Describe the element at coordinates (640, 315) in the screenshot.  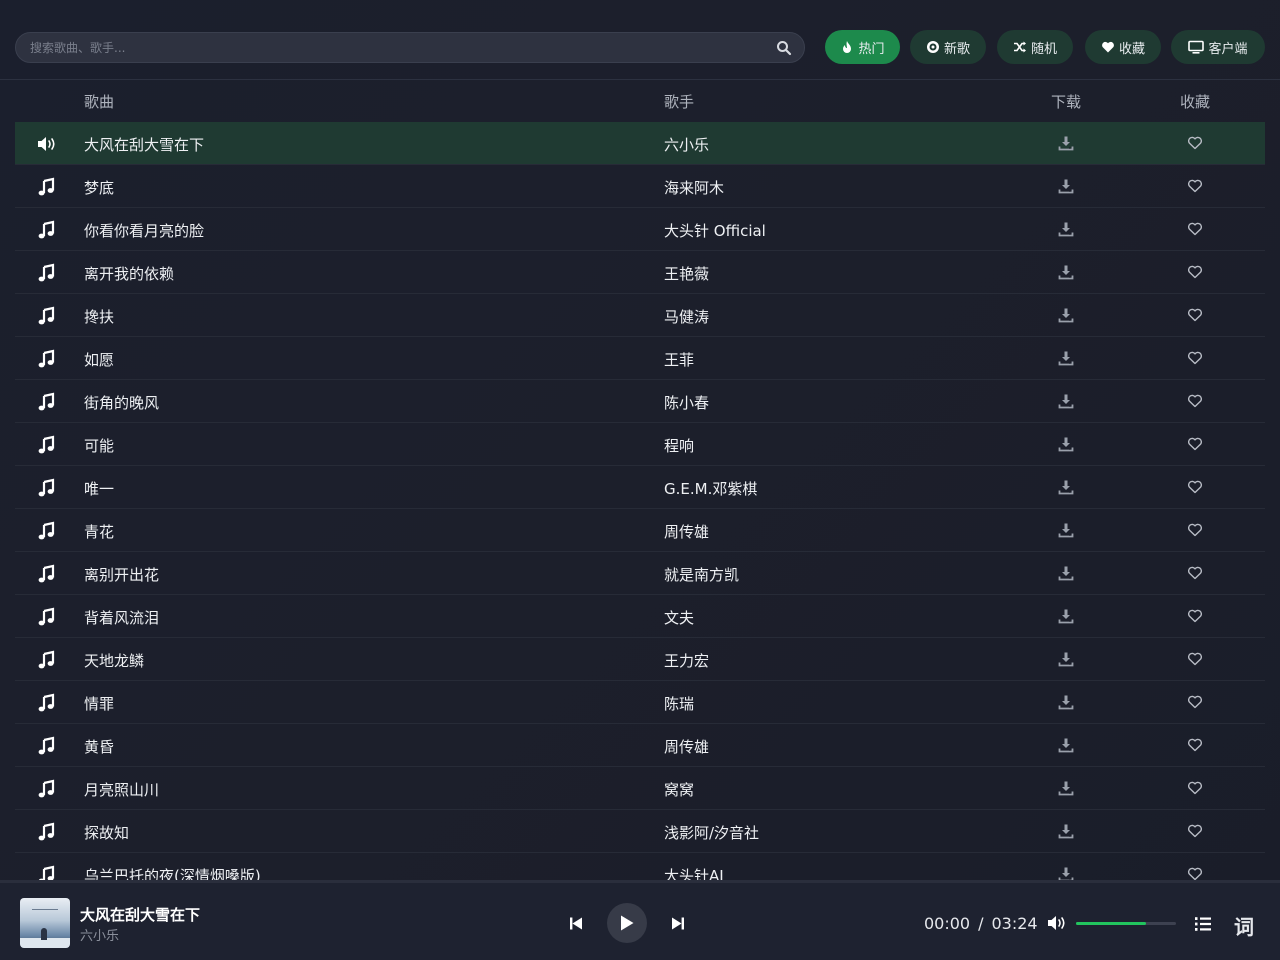
I see `song-row: 搀扶 马健涛` at that location.